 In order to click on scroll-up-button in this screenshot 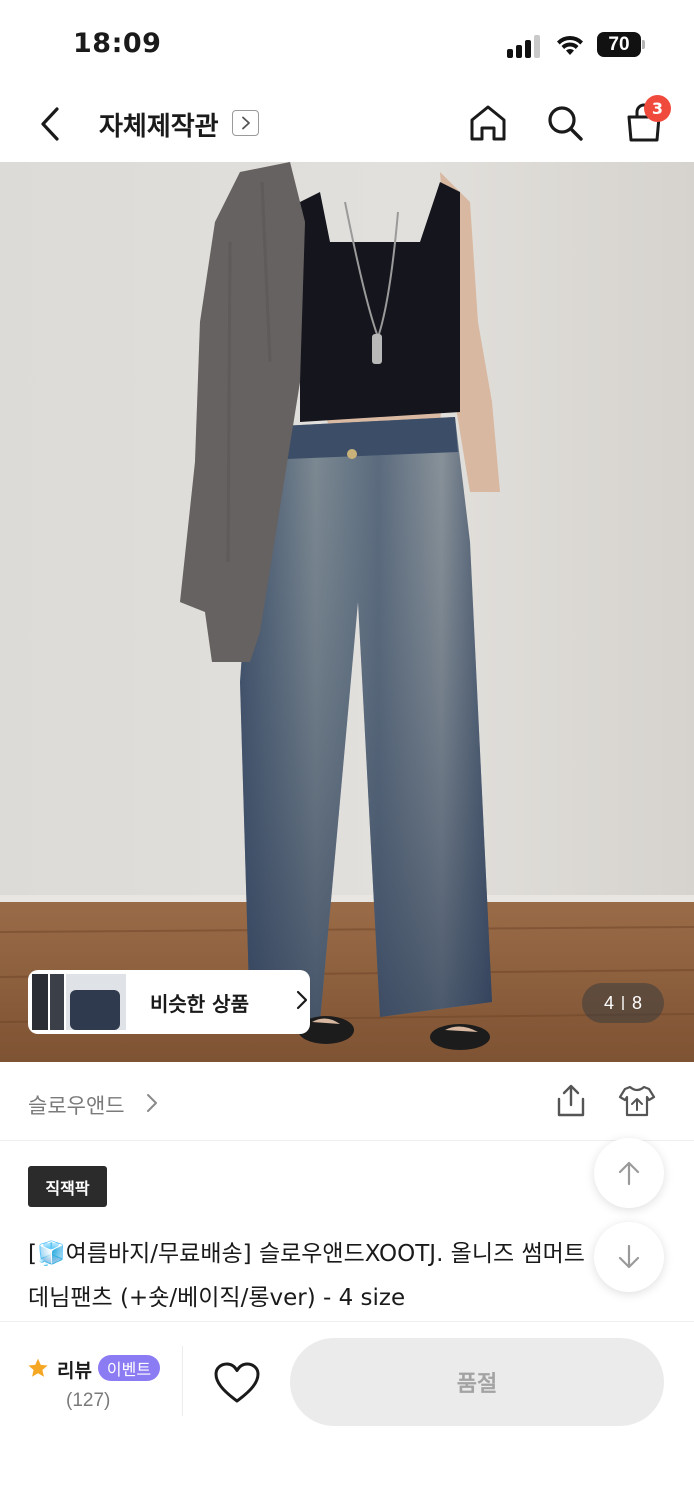, I will do `click(629, 1173)`.